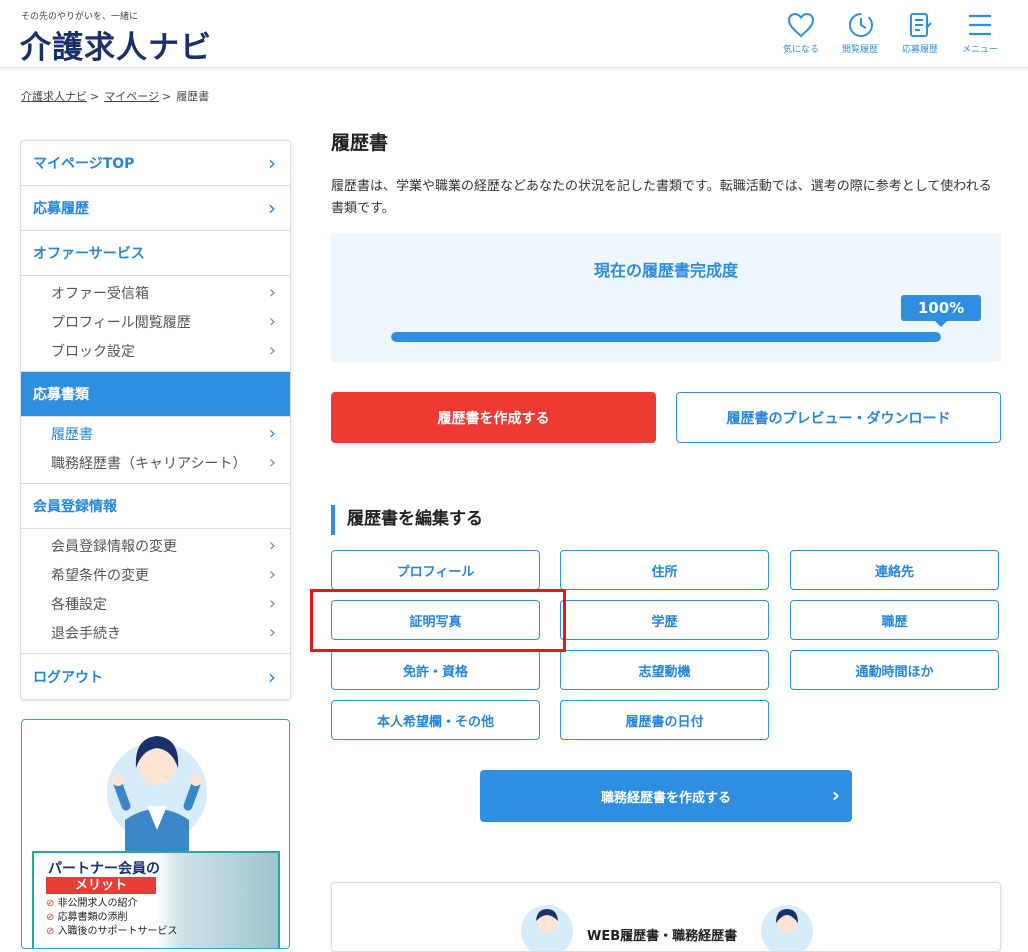 This screenshot has height=952, width=1028. I want to click on sidebar-item-profile-views: プロフィール閲覧履歴 ›, so click(155, 321).